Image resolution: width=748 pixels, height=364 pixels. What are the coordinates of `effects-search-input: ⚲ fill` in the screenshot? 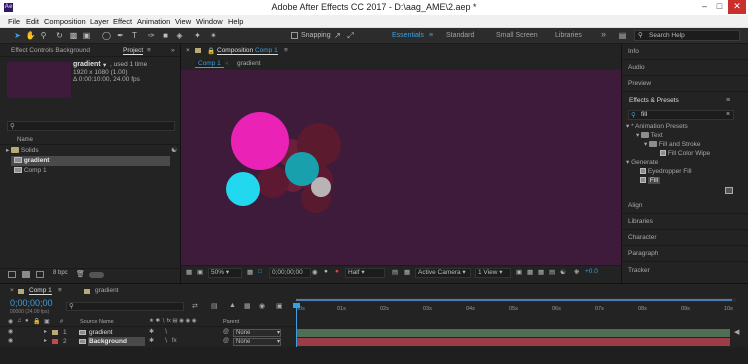 It's located at (681, 115).